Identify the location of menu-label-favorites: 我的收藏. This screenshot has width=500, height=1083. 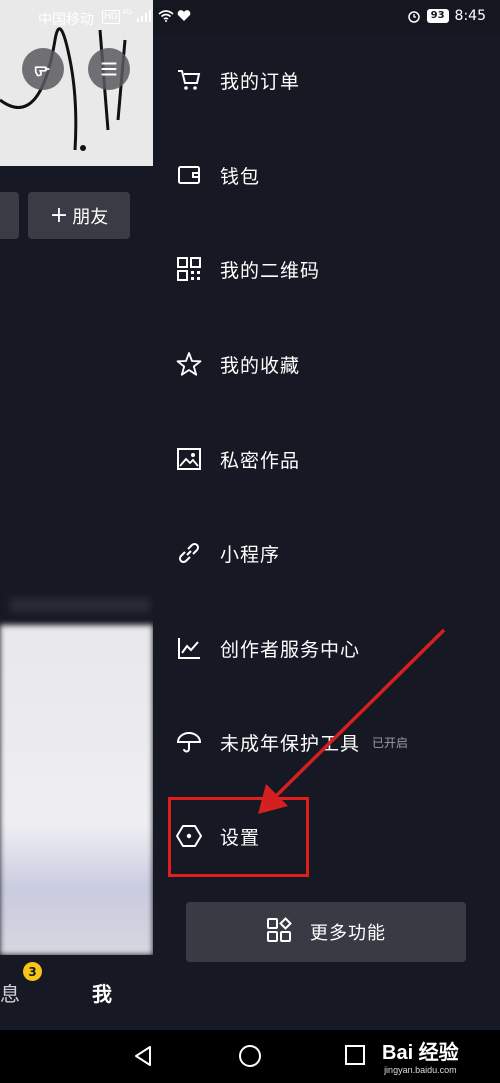
(260, 365).